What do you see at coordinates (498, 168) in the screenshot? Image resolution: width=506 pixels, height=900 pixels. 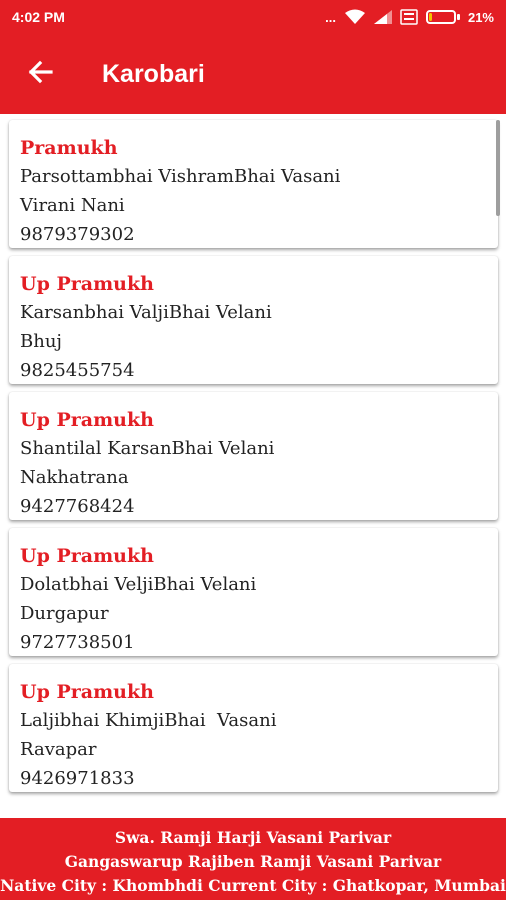 I see `scrollbar` at bounding box center [498, 168].